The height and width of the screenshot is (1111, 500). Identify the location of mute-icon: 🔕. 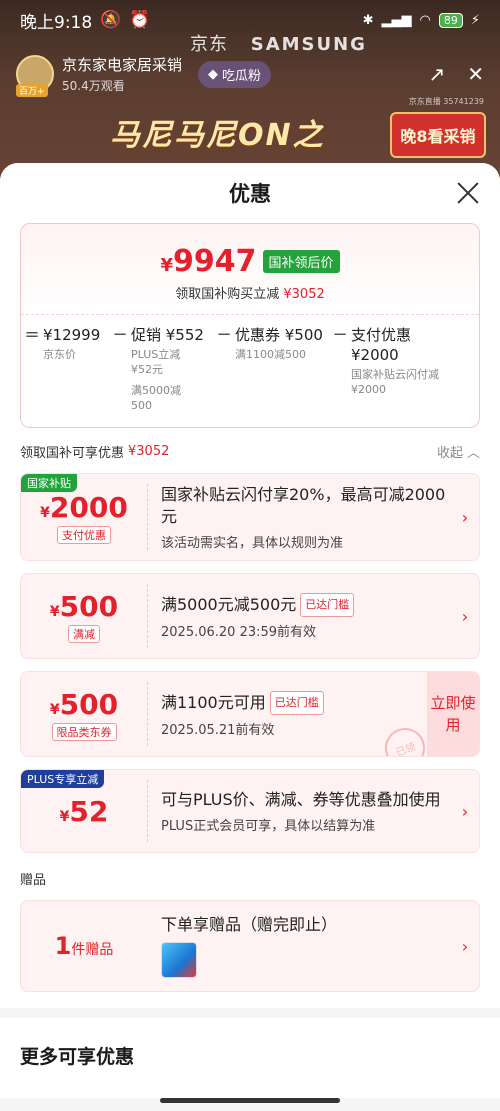
(111, 20).